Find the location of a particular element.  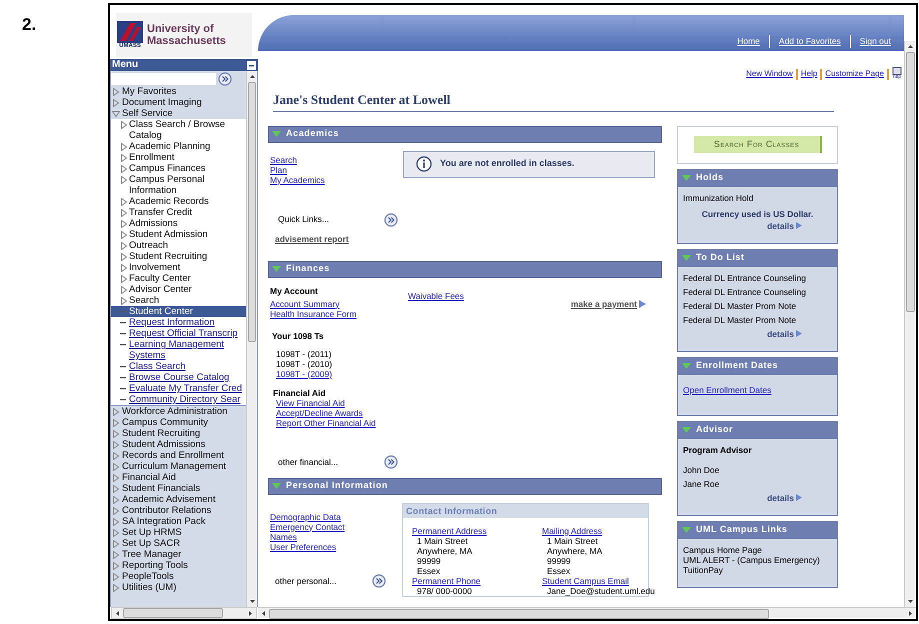

menu-item: Reporting Tools is located at coordinates (178, 565).